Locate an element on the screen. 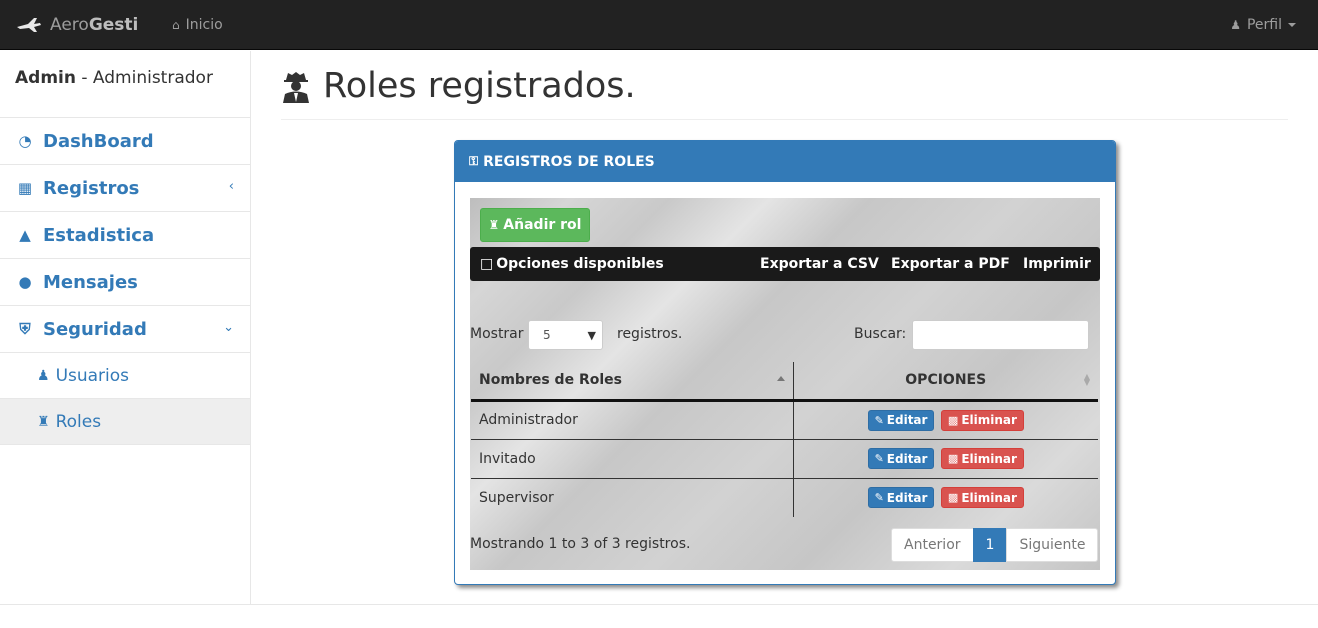 The image size is (1318, 628). file-icon: □ is located at coordinates (487, 264).